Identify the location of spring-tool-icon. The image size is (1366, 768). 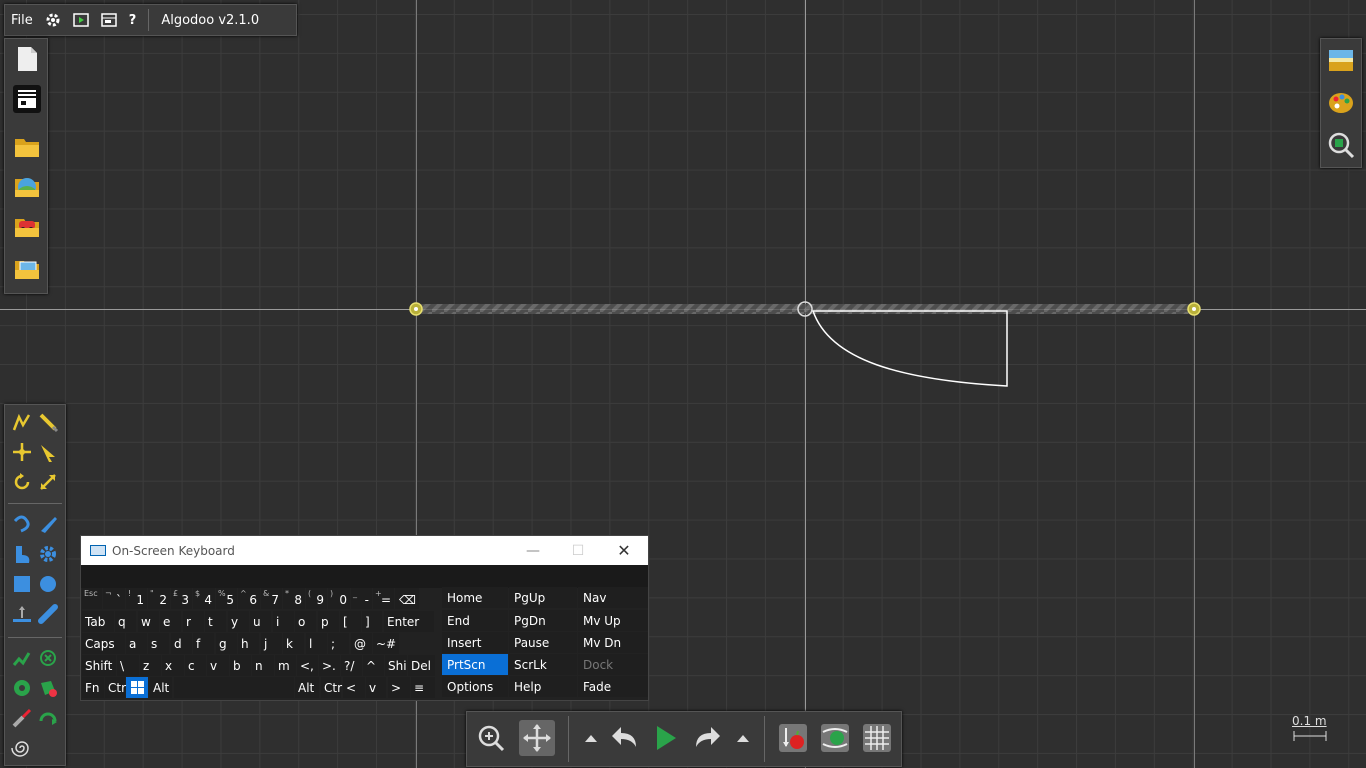
(22, 524).